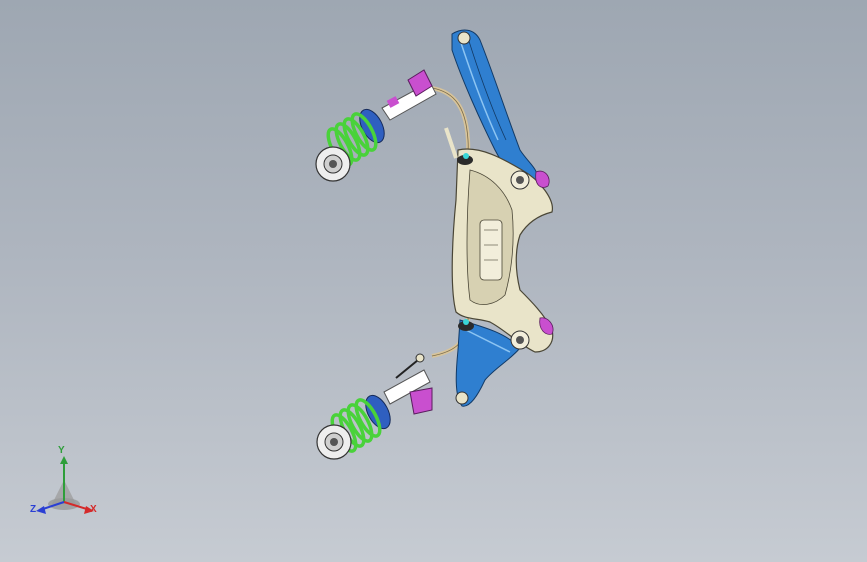 The height and width of the screenshot is (562, 867). What do you see at coordinates (64, 486) in the screenshot?
I see `view-orientation-triad: Y X Z` at bounding box center [64, 486].